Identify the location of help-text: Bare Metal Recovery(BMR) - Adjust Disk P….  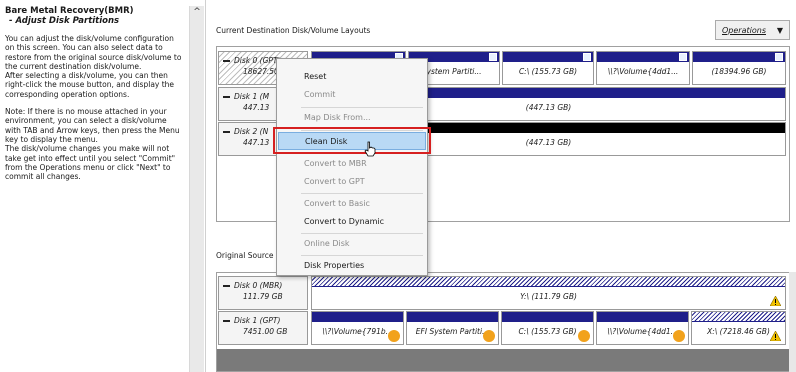
(95, 93).